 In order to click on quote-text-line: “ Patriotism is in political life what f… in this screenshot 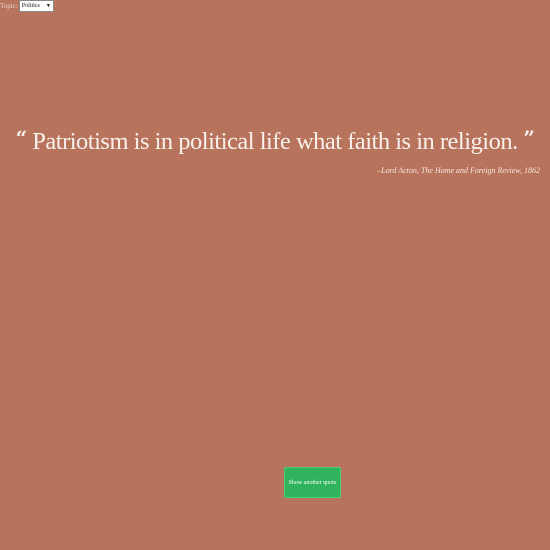, I will do `click(275, 140)`.